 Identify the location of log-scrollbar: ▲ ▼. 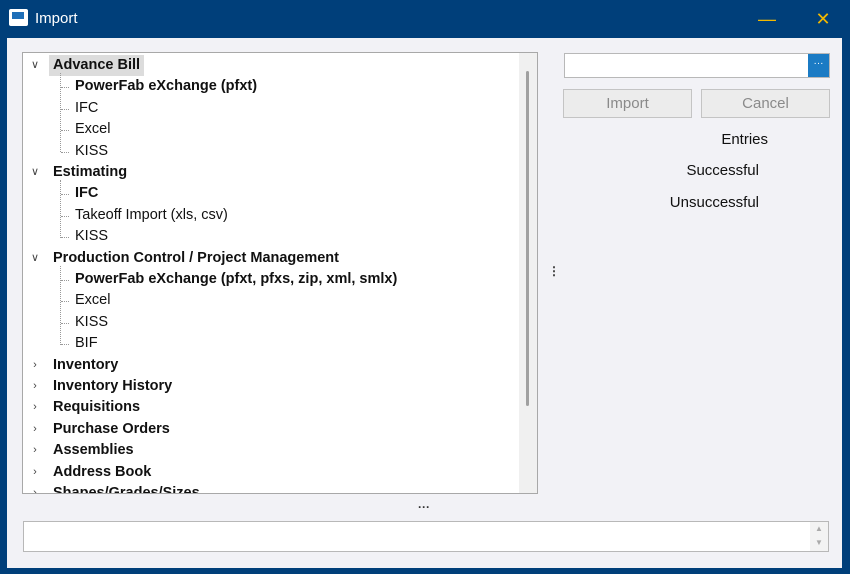
(819, 536).